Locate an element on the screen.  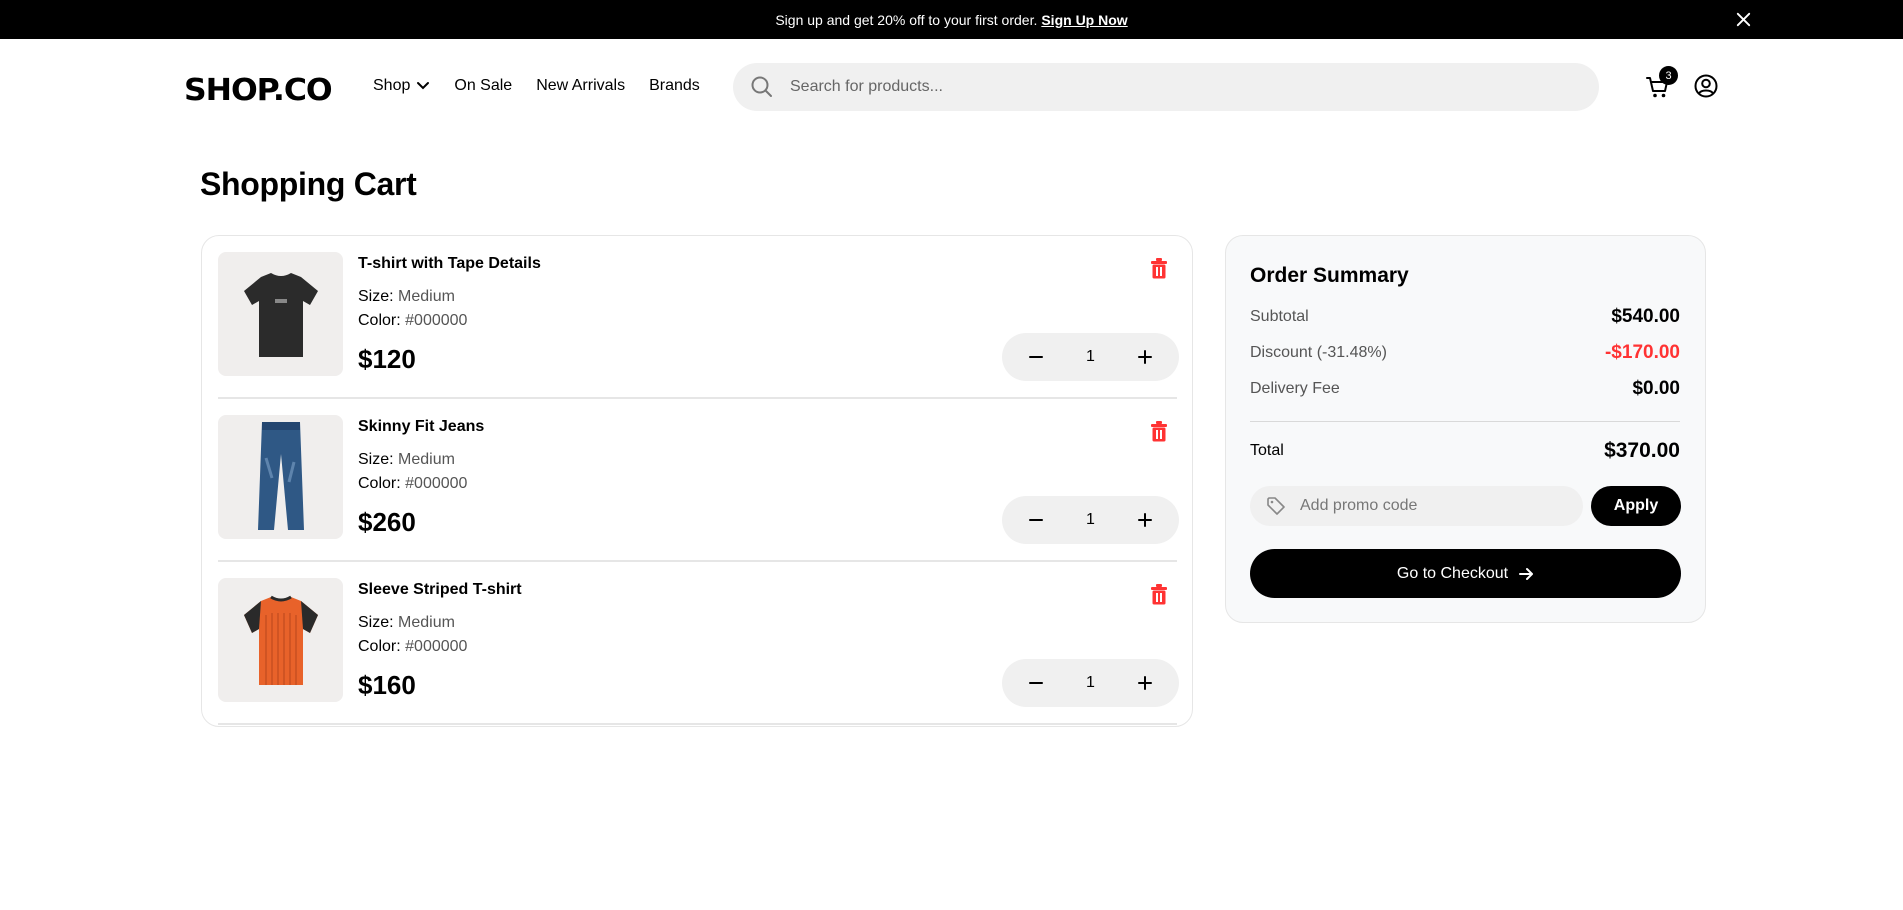
cart-count-badge: 3 is located at coordinates (1668, 75).